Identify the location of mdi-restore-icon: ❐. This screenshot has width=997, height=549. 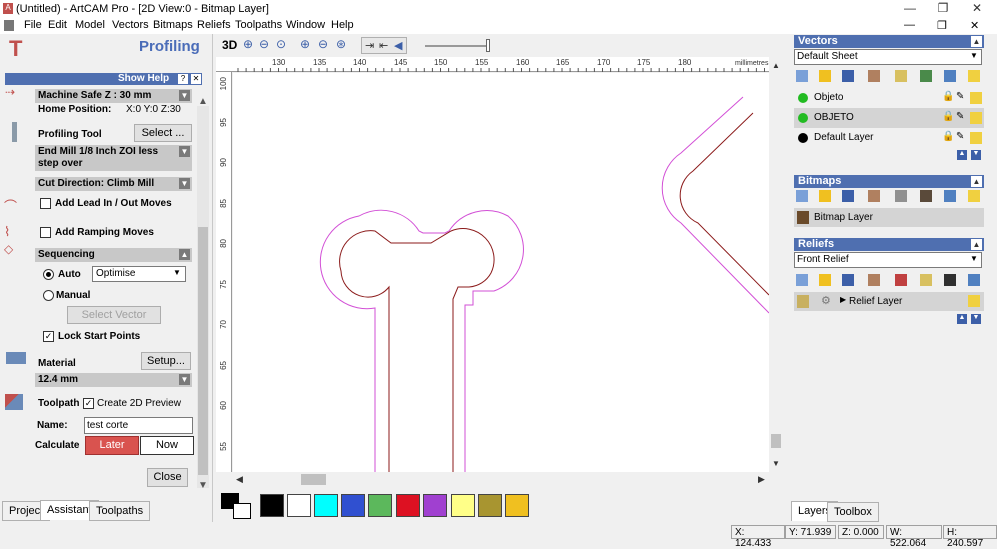
(942, 25).